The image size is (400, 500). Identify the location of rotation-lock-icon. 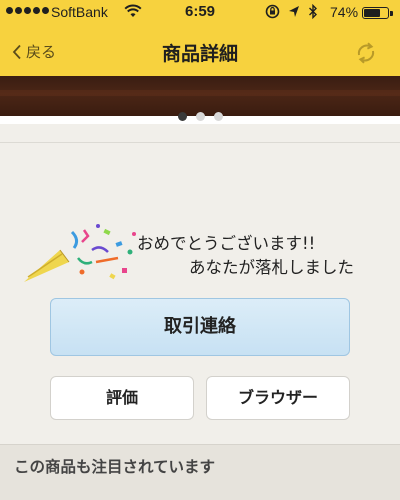
(272, 11).